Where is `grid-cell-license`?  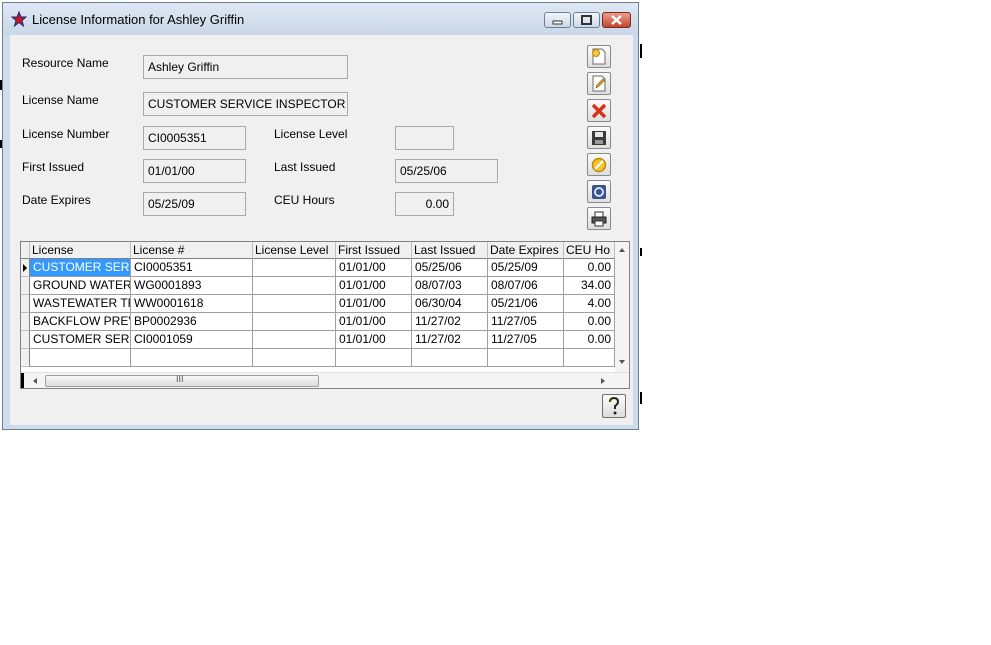
grid-cell-license is located at coordinates (80, 358).